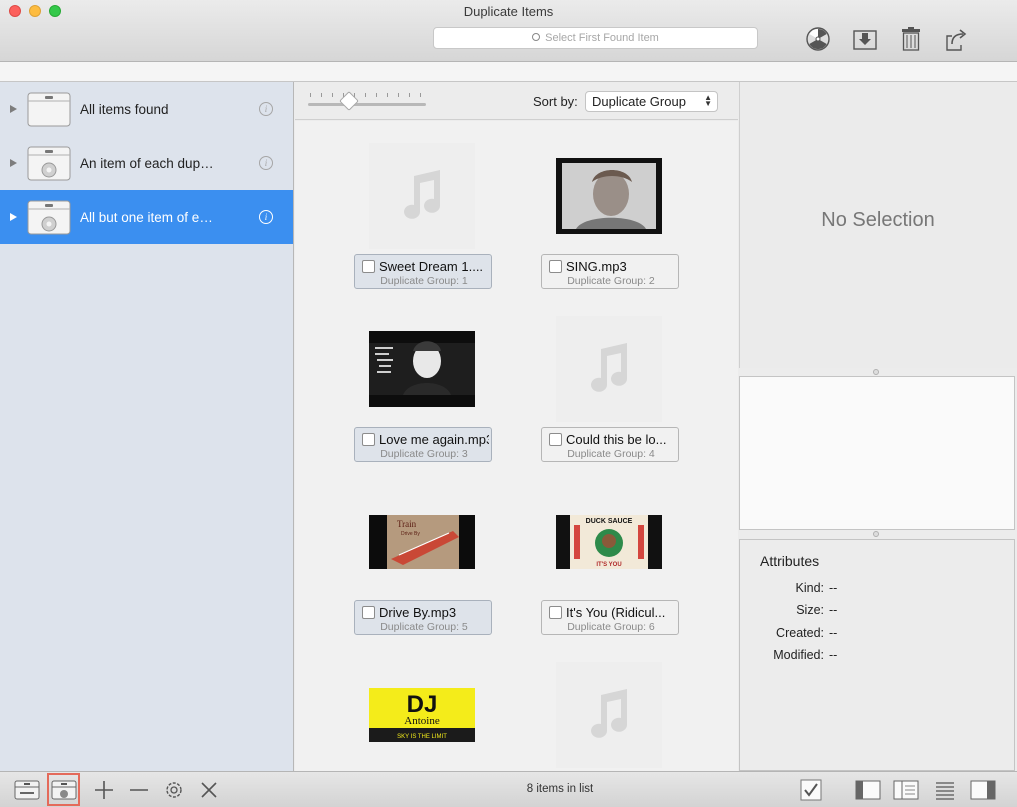 This screenshot has height=807, width=1017. Describe the element at coordinates (798, 655) in the screenshot. I see `attribute-key: Modified:` at that location.